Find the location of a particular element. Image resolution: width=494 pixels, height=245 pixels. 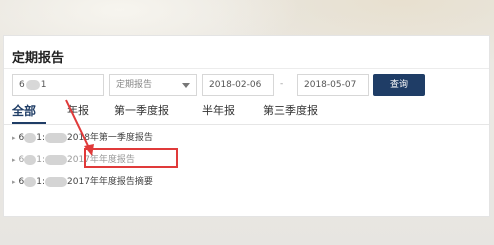

title-divider is located at coordinates (246, 68).